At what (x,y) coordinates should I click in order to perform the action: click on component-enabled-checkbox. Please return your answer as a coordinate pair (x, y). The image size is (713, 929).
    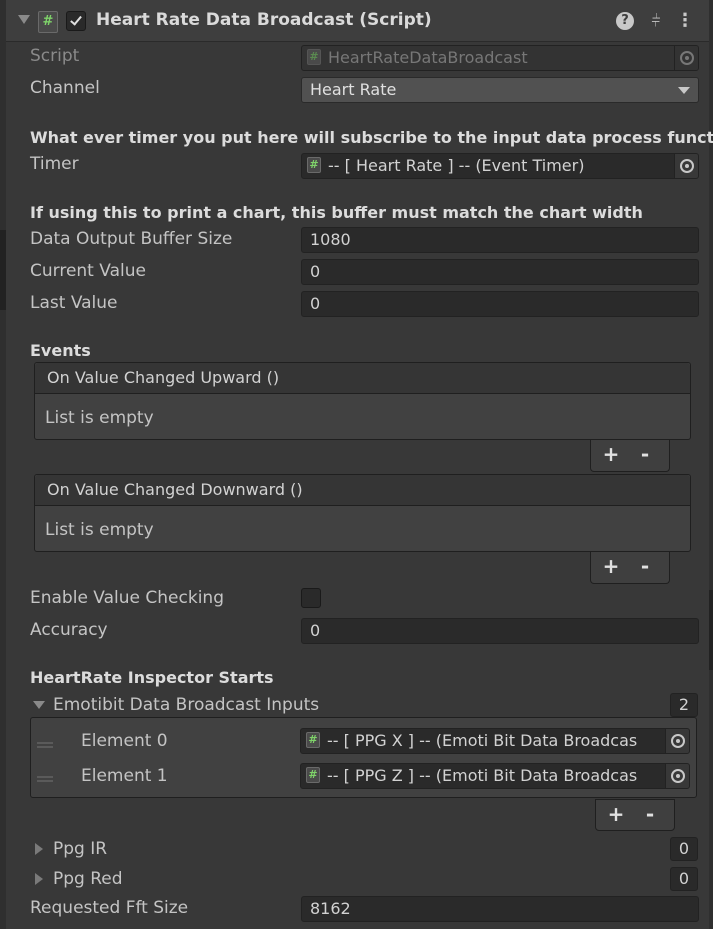
    Looking at the image, I should click on (76, 21).